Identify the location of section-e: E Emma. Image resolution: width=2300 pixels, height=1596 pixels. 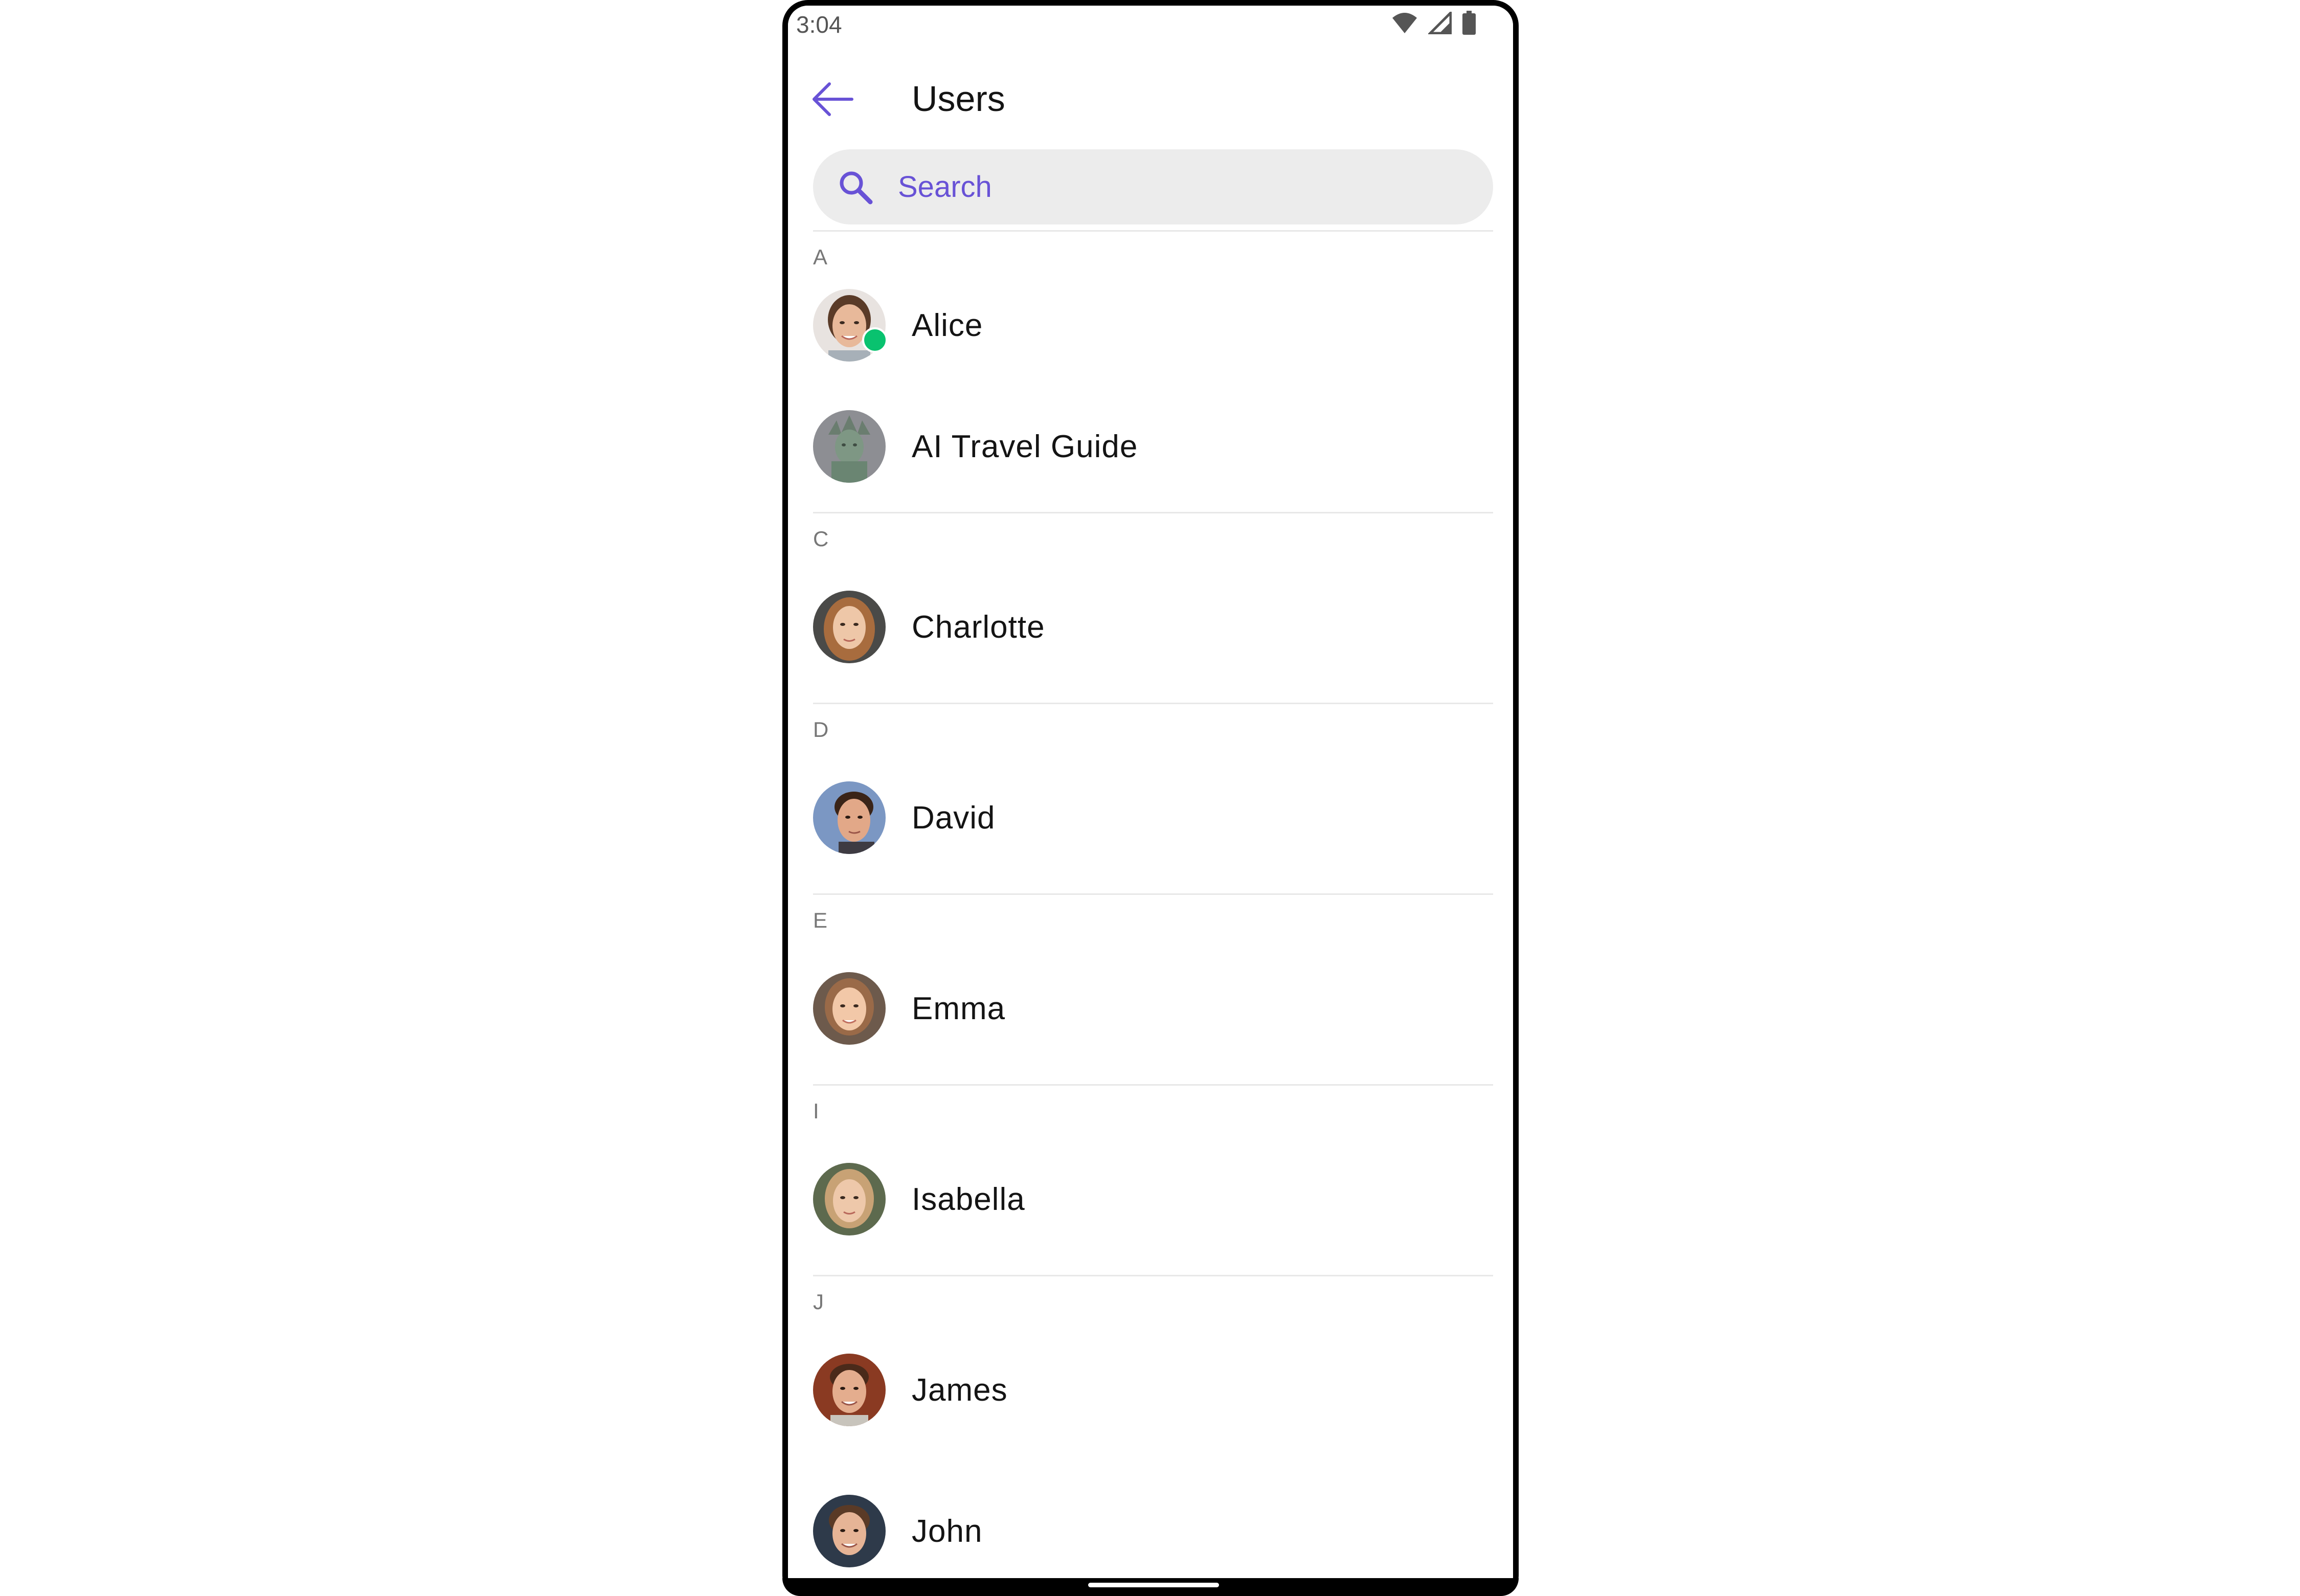
(1150, 991).